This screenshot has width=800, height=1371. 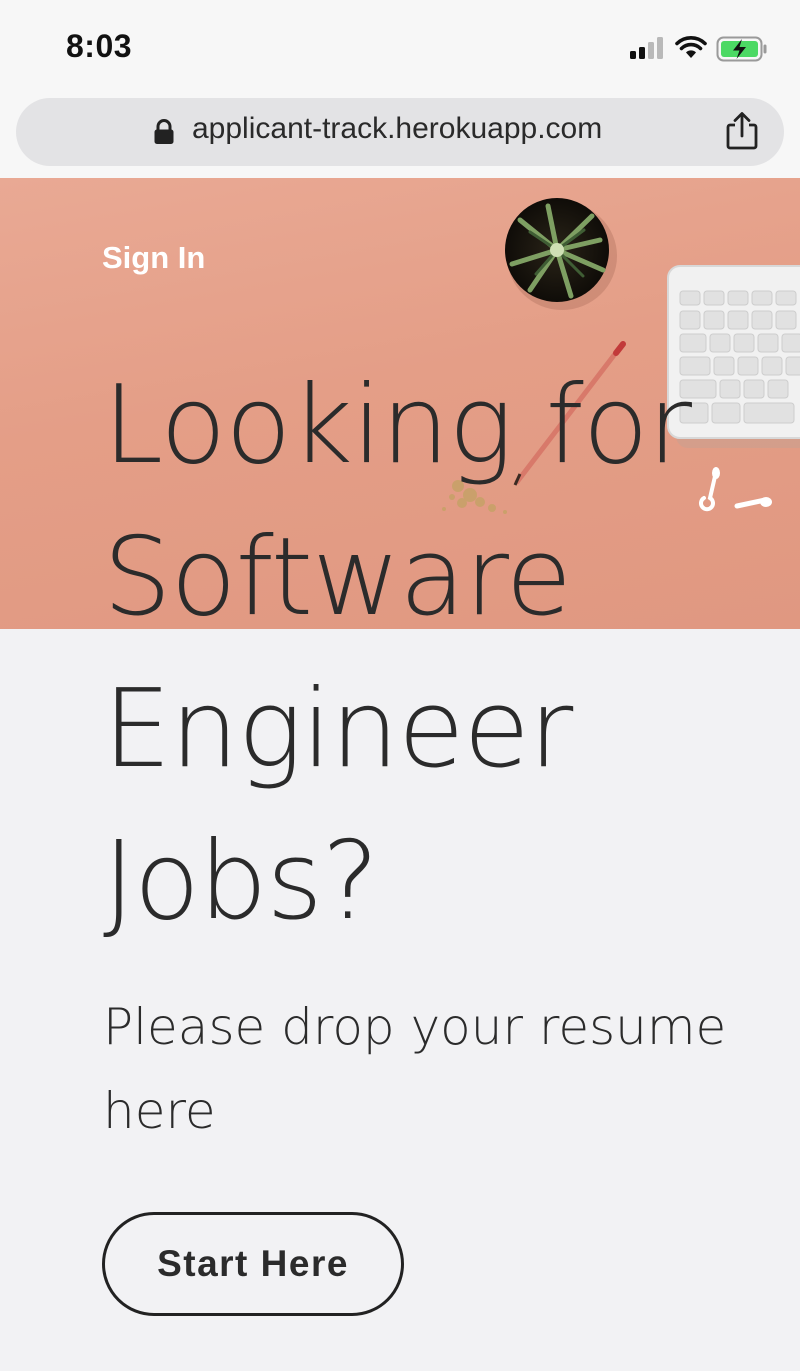 What do you see at coordinates (691, 47) in the screenshot?
I see `wifi-icon` at bounding box center [691, 47].